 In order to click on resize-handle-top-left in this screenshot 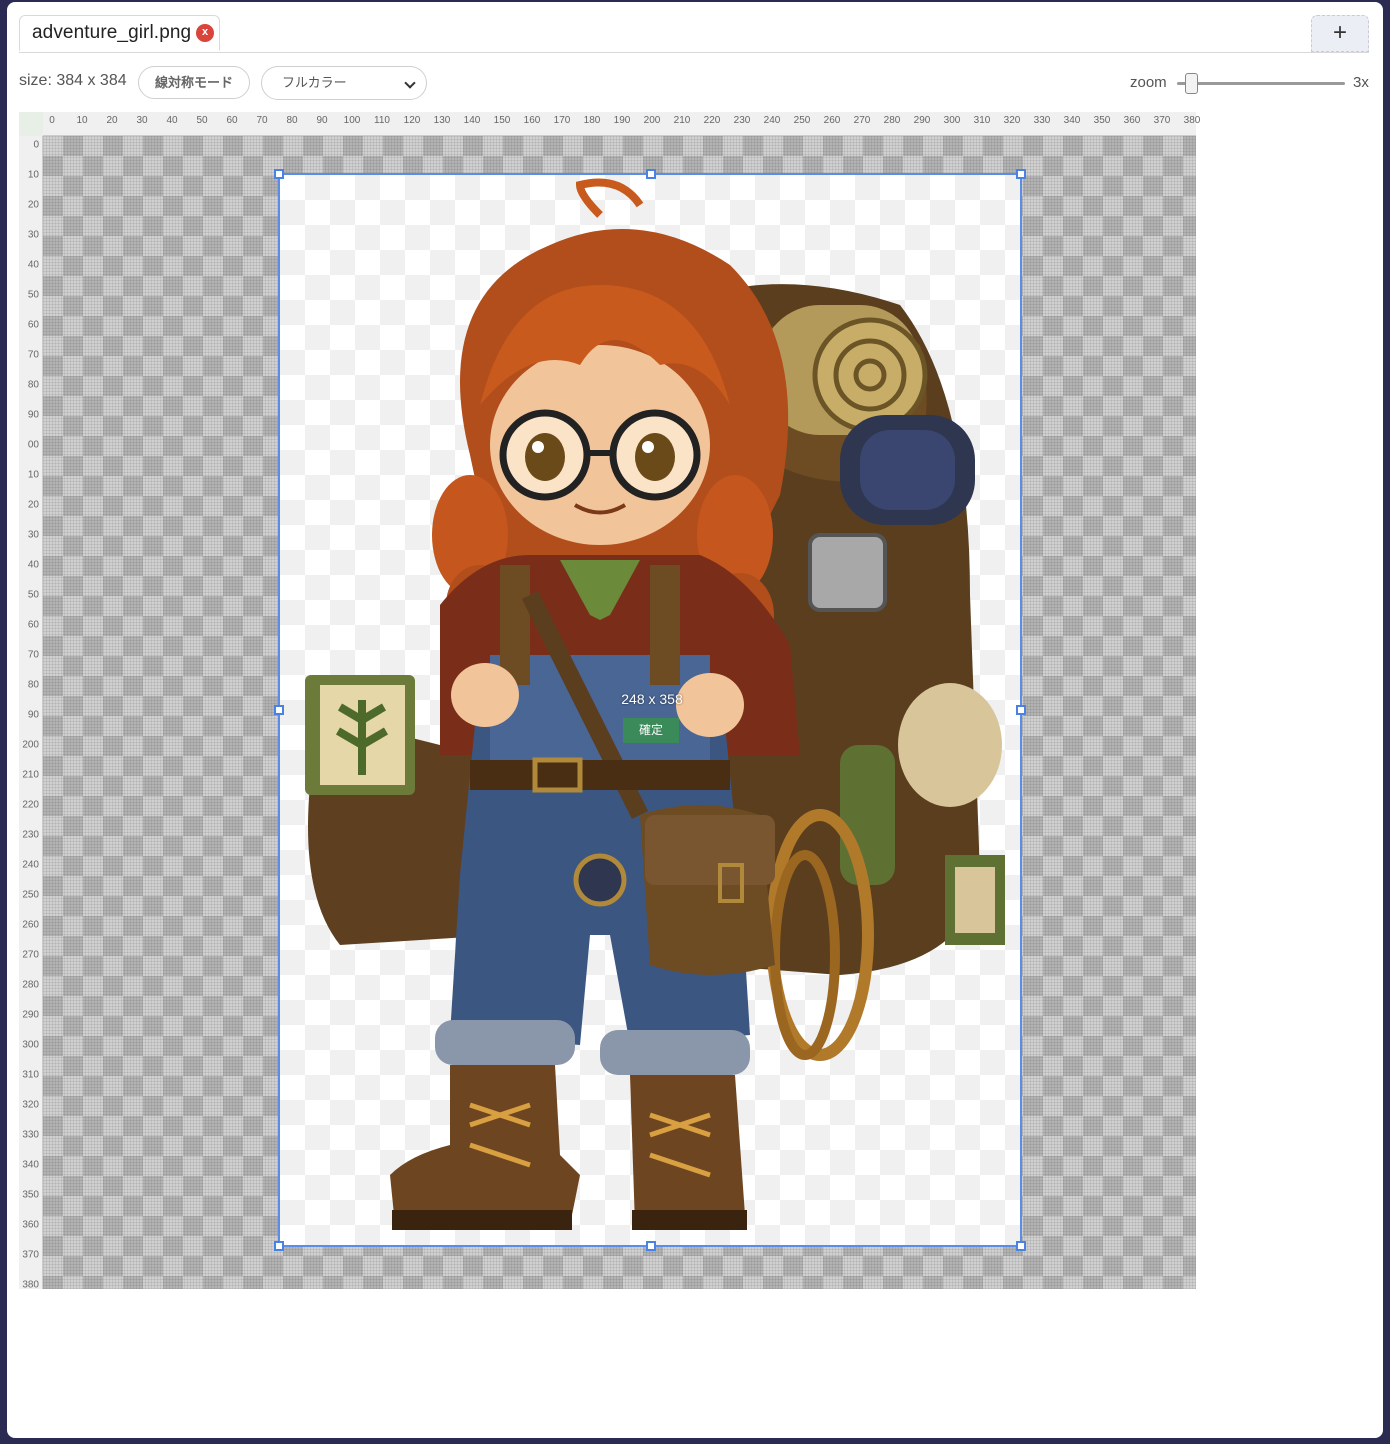, I will do `click(279, 174)`.